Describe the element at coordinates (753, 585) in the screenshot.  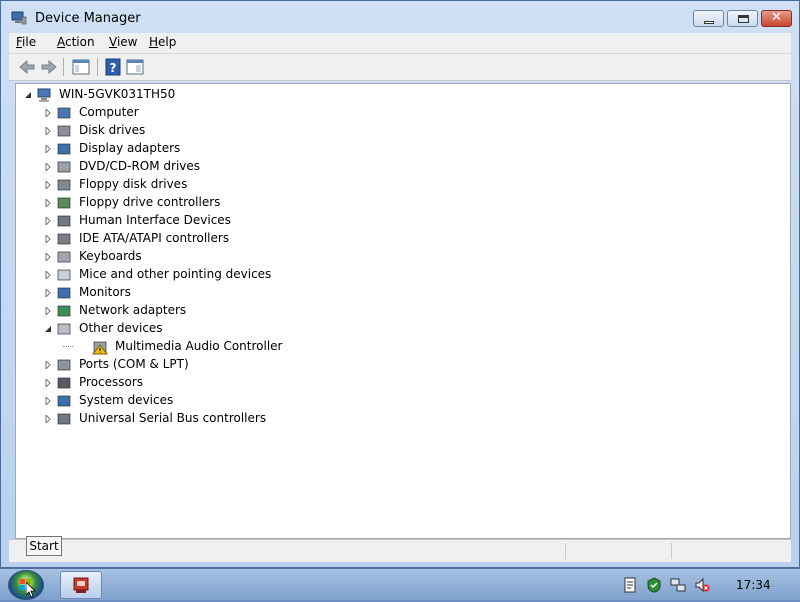
I see `taskbar-clock: 17:34` at that location.